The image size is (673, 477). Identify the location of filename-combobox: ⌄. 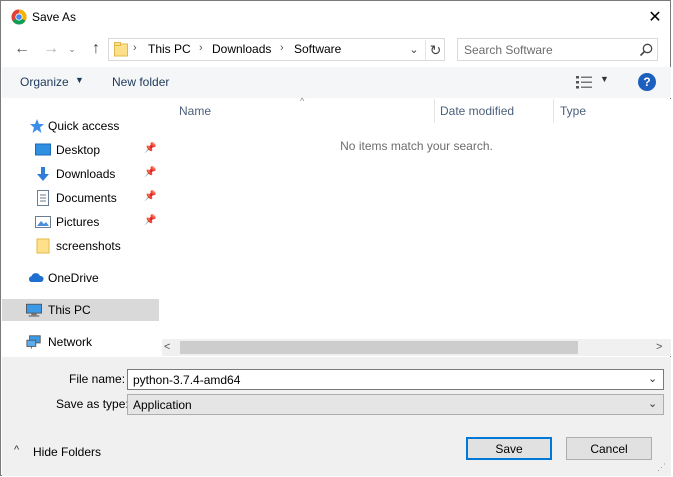
(395, 379).